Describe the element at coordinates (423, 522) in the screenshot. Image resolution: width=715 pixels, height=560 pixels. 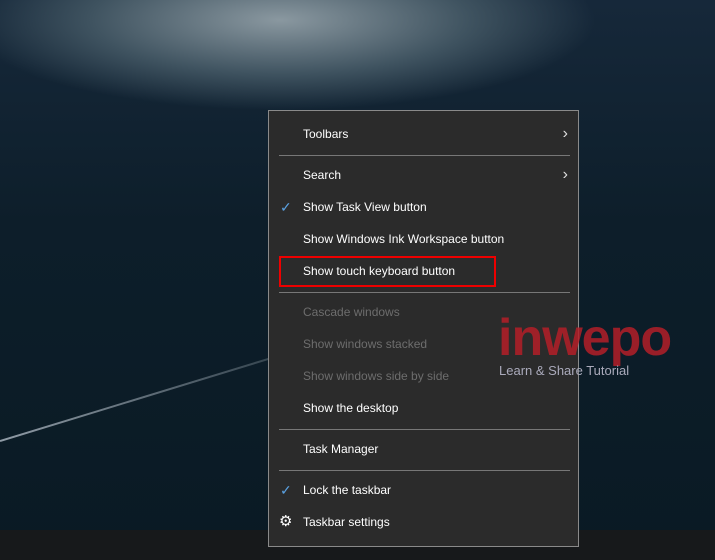
I see `menu-item-taskbar-settings: ⚙ Taskbar settings` at that location.